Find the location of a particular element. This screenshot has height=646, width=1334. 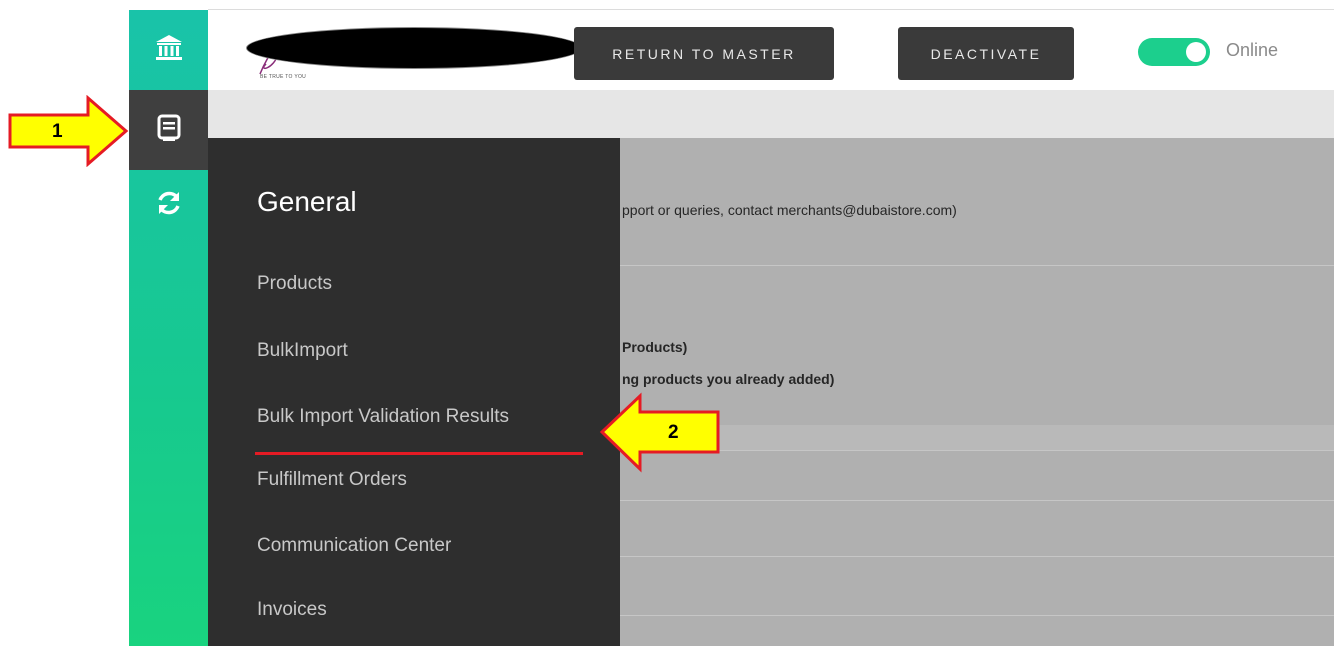

annotation-step-2: 2 is located at coordinates (673, 432).